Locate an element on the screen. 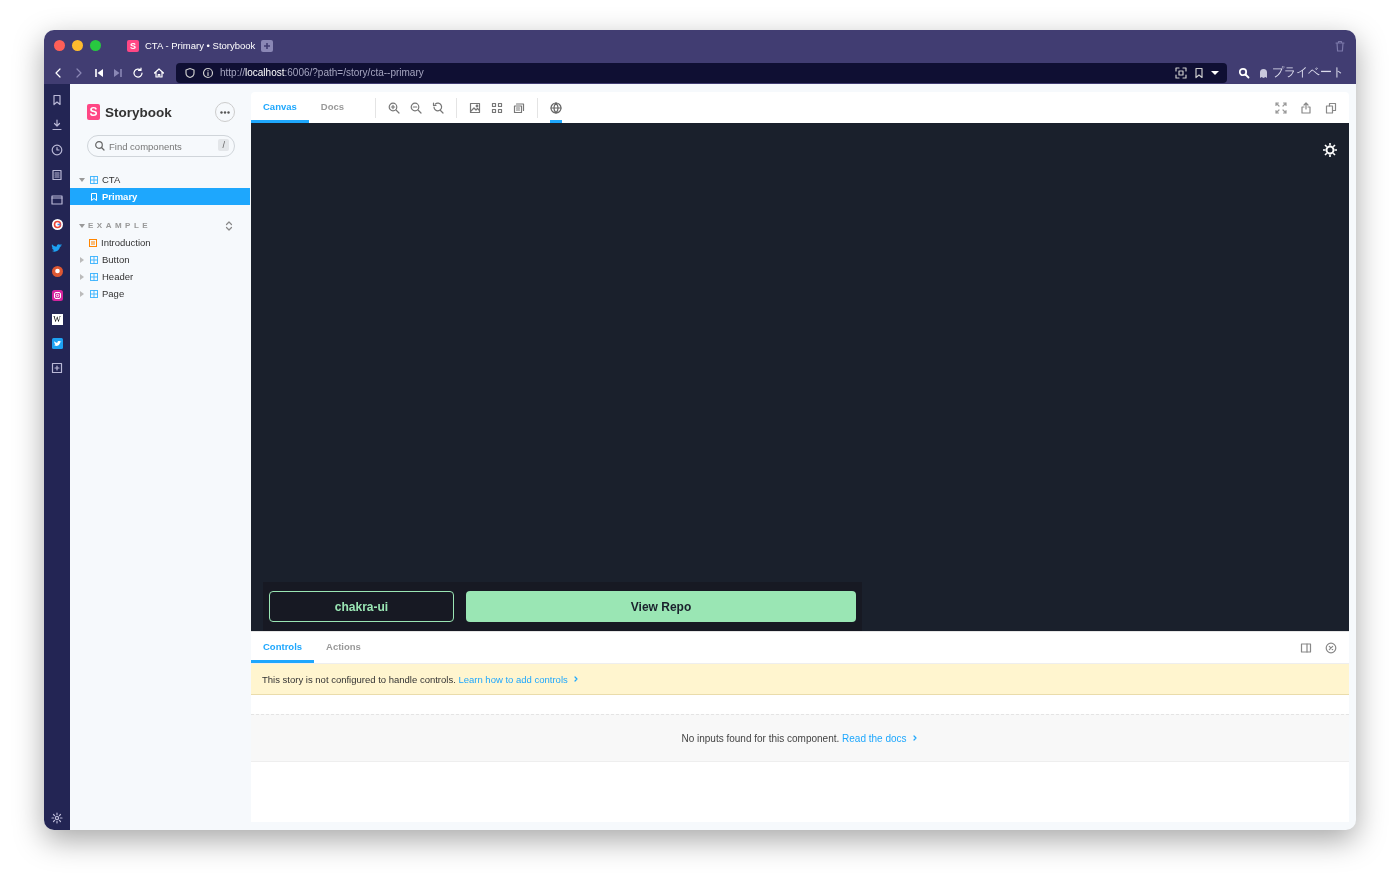 This screenshot has width=1400, height=888. private-mode-label: プライベート is located at coordinates (1308, 72).